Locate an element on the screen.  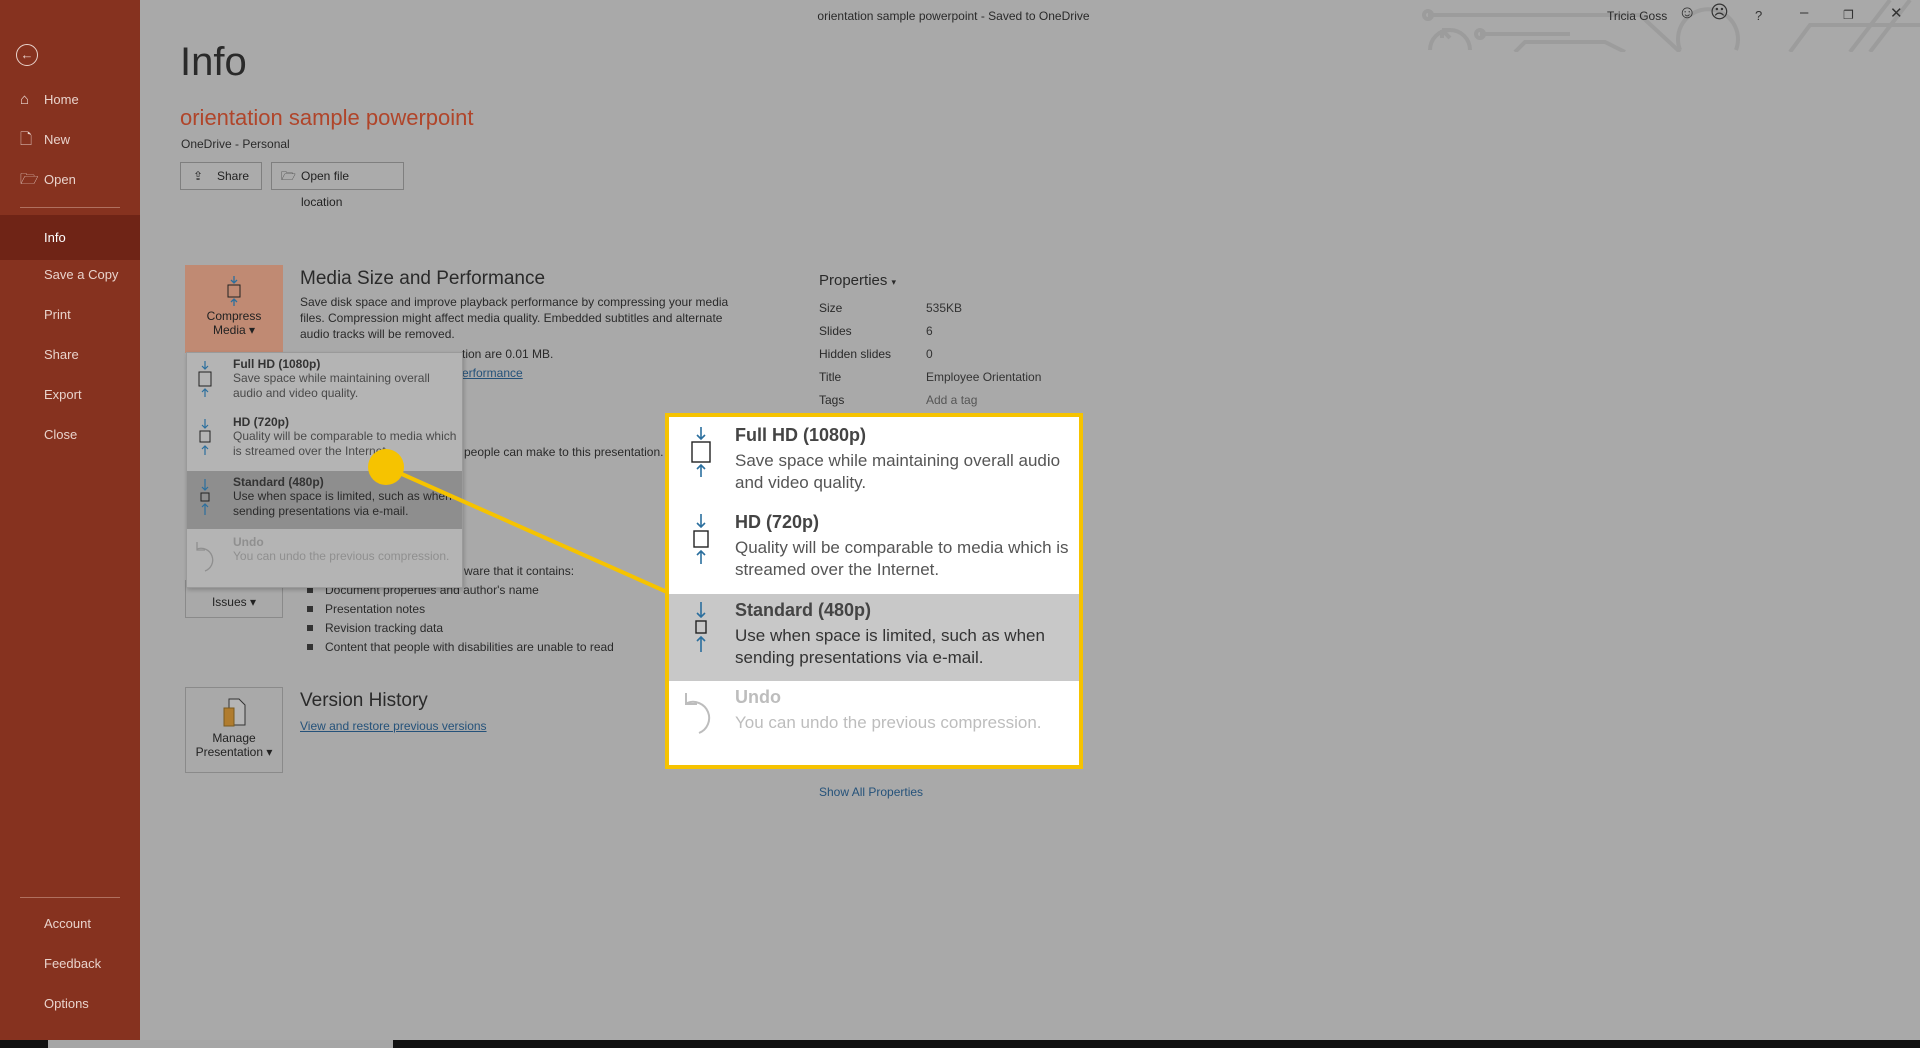
close-icon: ✕ is located at coordinates (1896, 13).